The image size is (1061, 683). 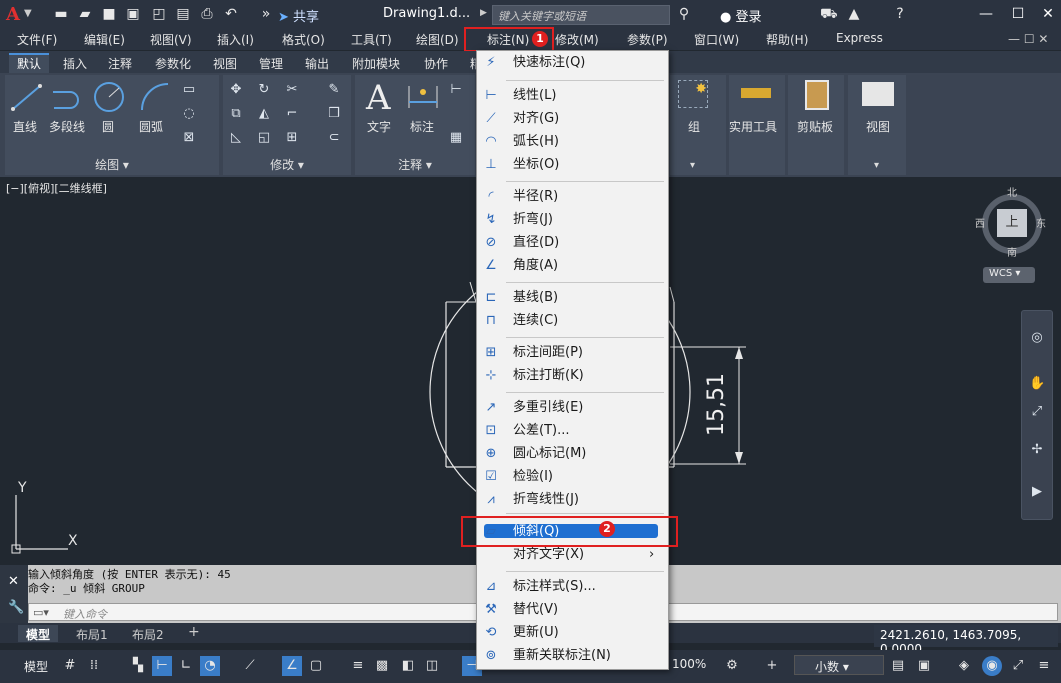 I want to click on mdi-window-controls: — ☐ ✕, so click(x=1028, y=39).